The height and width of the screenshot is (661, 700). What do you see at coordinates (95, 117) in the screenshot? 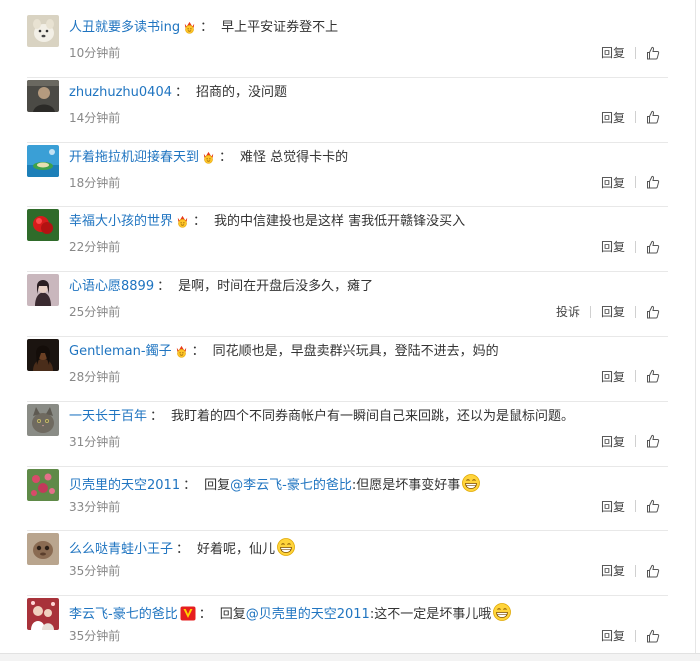
I see `comment-time: 14分钟前` at bounding box center [95, 117].